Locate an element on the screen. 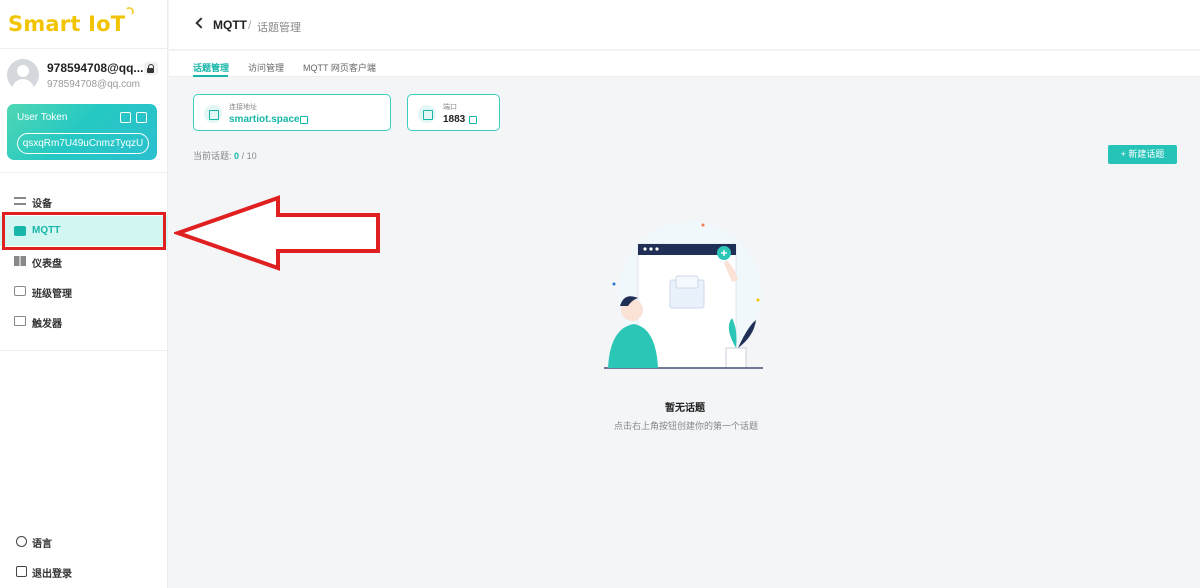 This screenshot has height=588, width=1200. breadcrumb-current: 话题管理 is located at coordinates (279, 28).